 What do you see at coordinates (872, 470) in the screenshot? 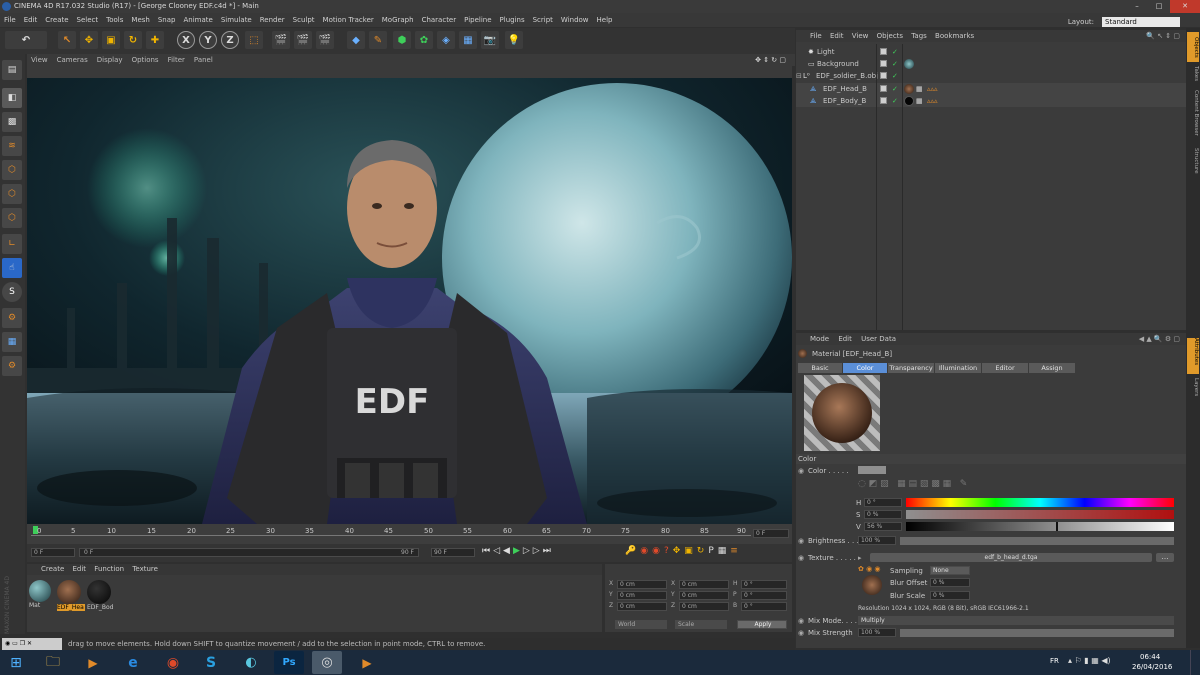
I see `color-swatch` at bounding box center [872, 470].